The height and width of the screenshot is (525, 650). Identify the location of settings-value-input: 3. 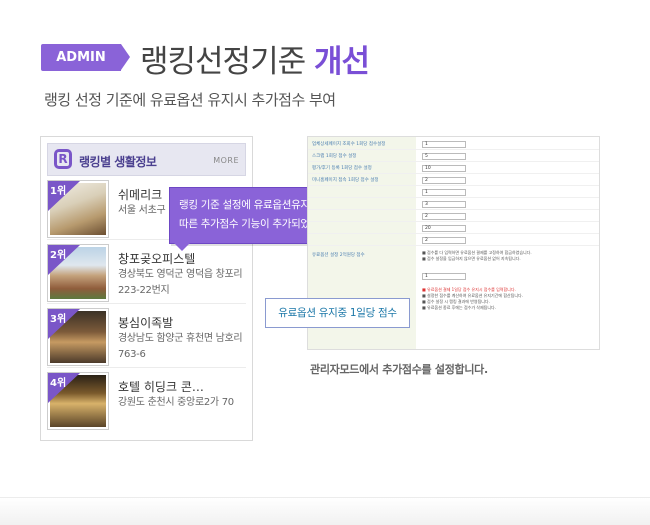
(444, 204).